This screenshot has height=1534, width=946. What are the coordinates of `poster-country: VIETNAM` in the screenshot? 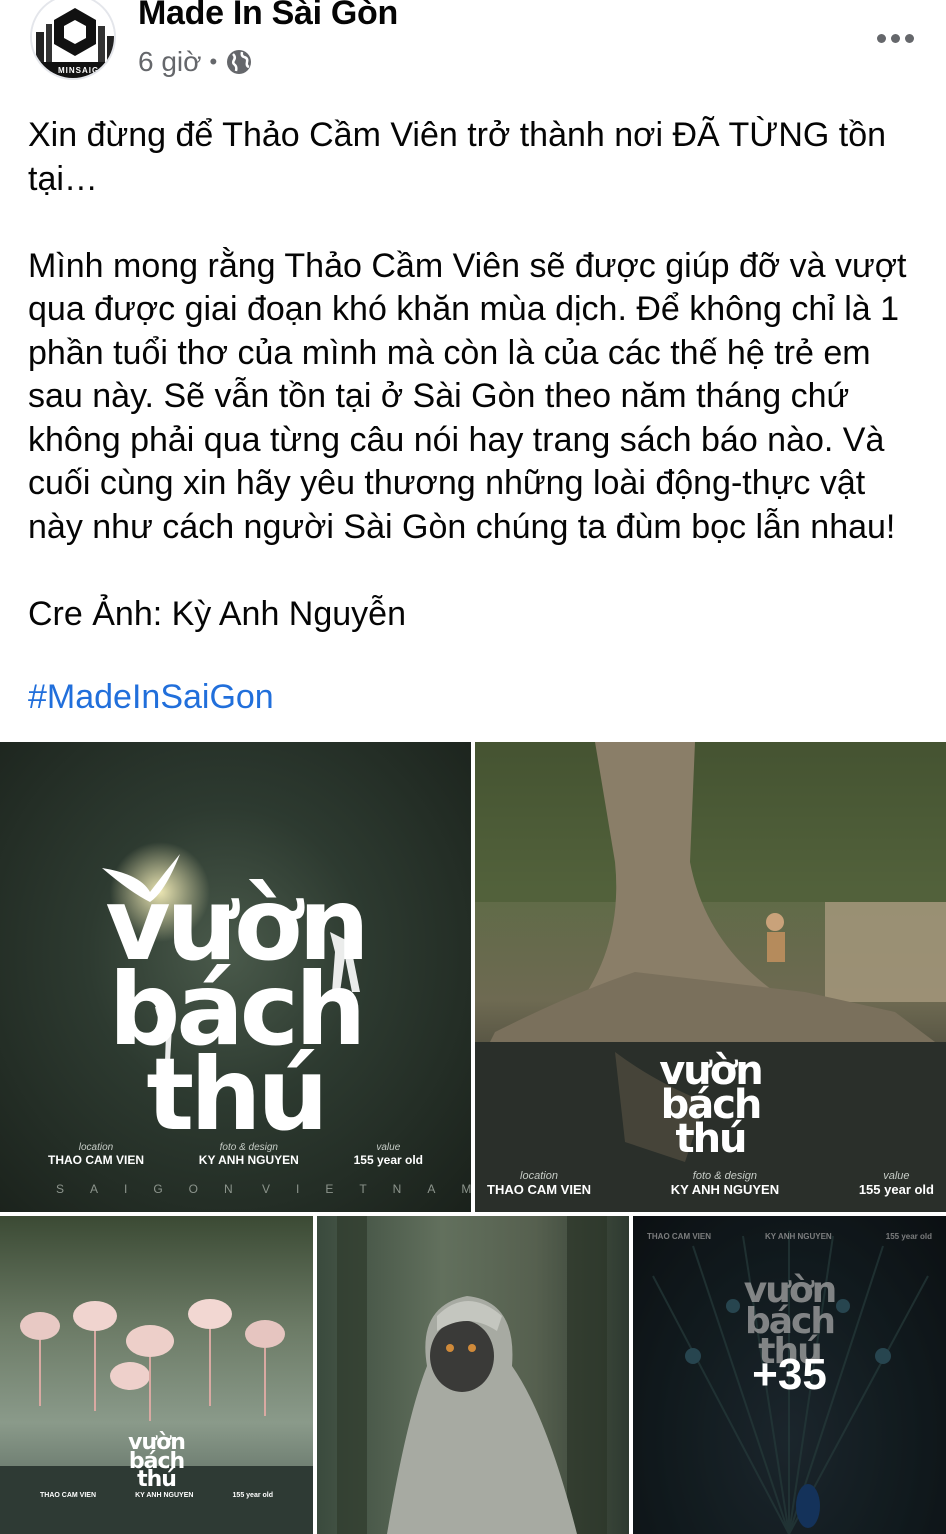 It's located at (366, 1189).